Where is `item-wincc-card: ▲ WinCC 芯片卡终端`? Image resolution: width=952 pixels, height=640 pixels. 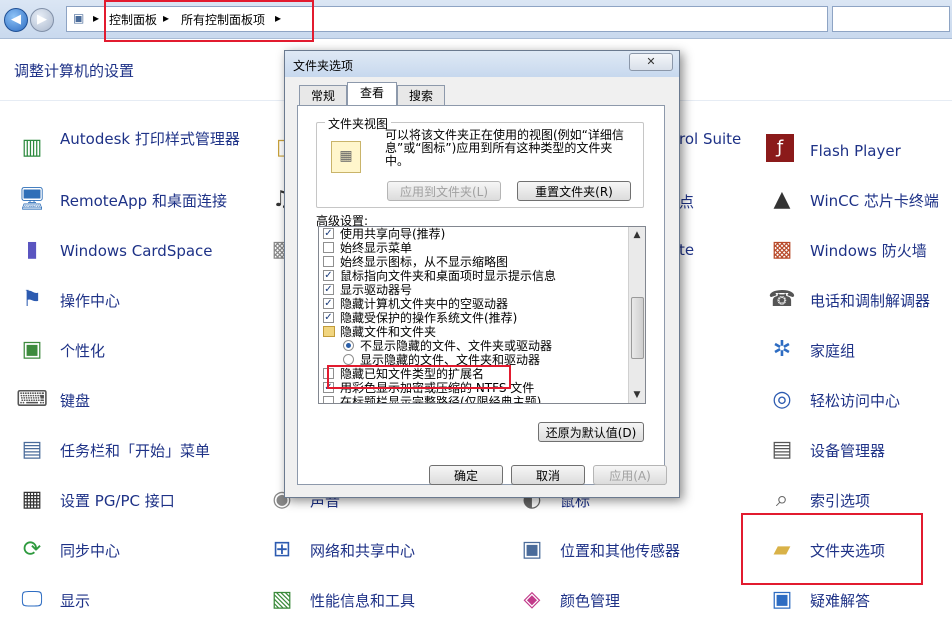 item-wincc-card: ▲ WinCC 芯片卡终端 is located at coordinates (859, 200).